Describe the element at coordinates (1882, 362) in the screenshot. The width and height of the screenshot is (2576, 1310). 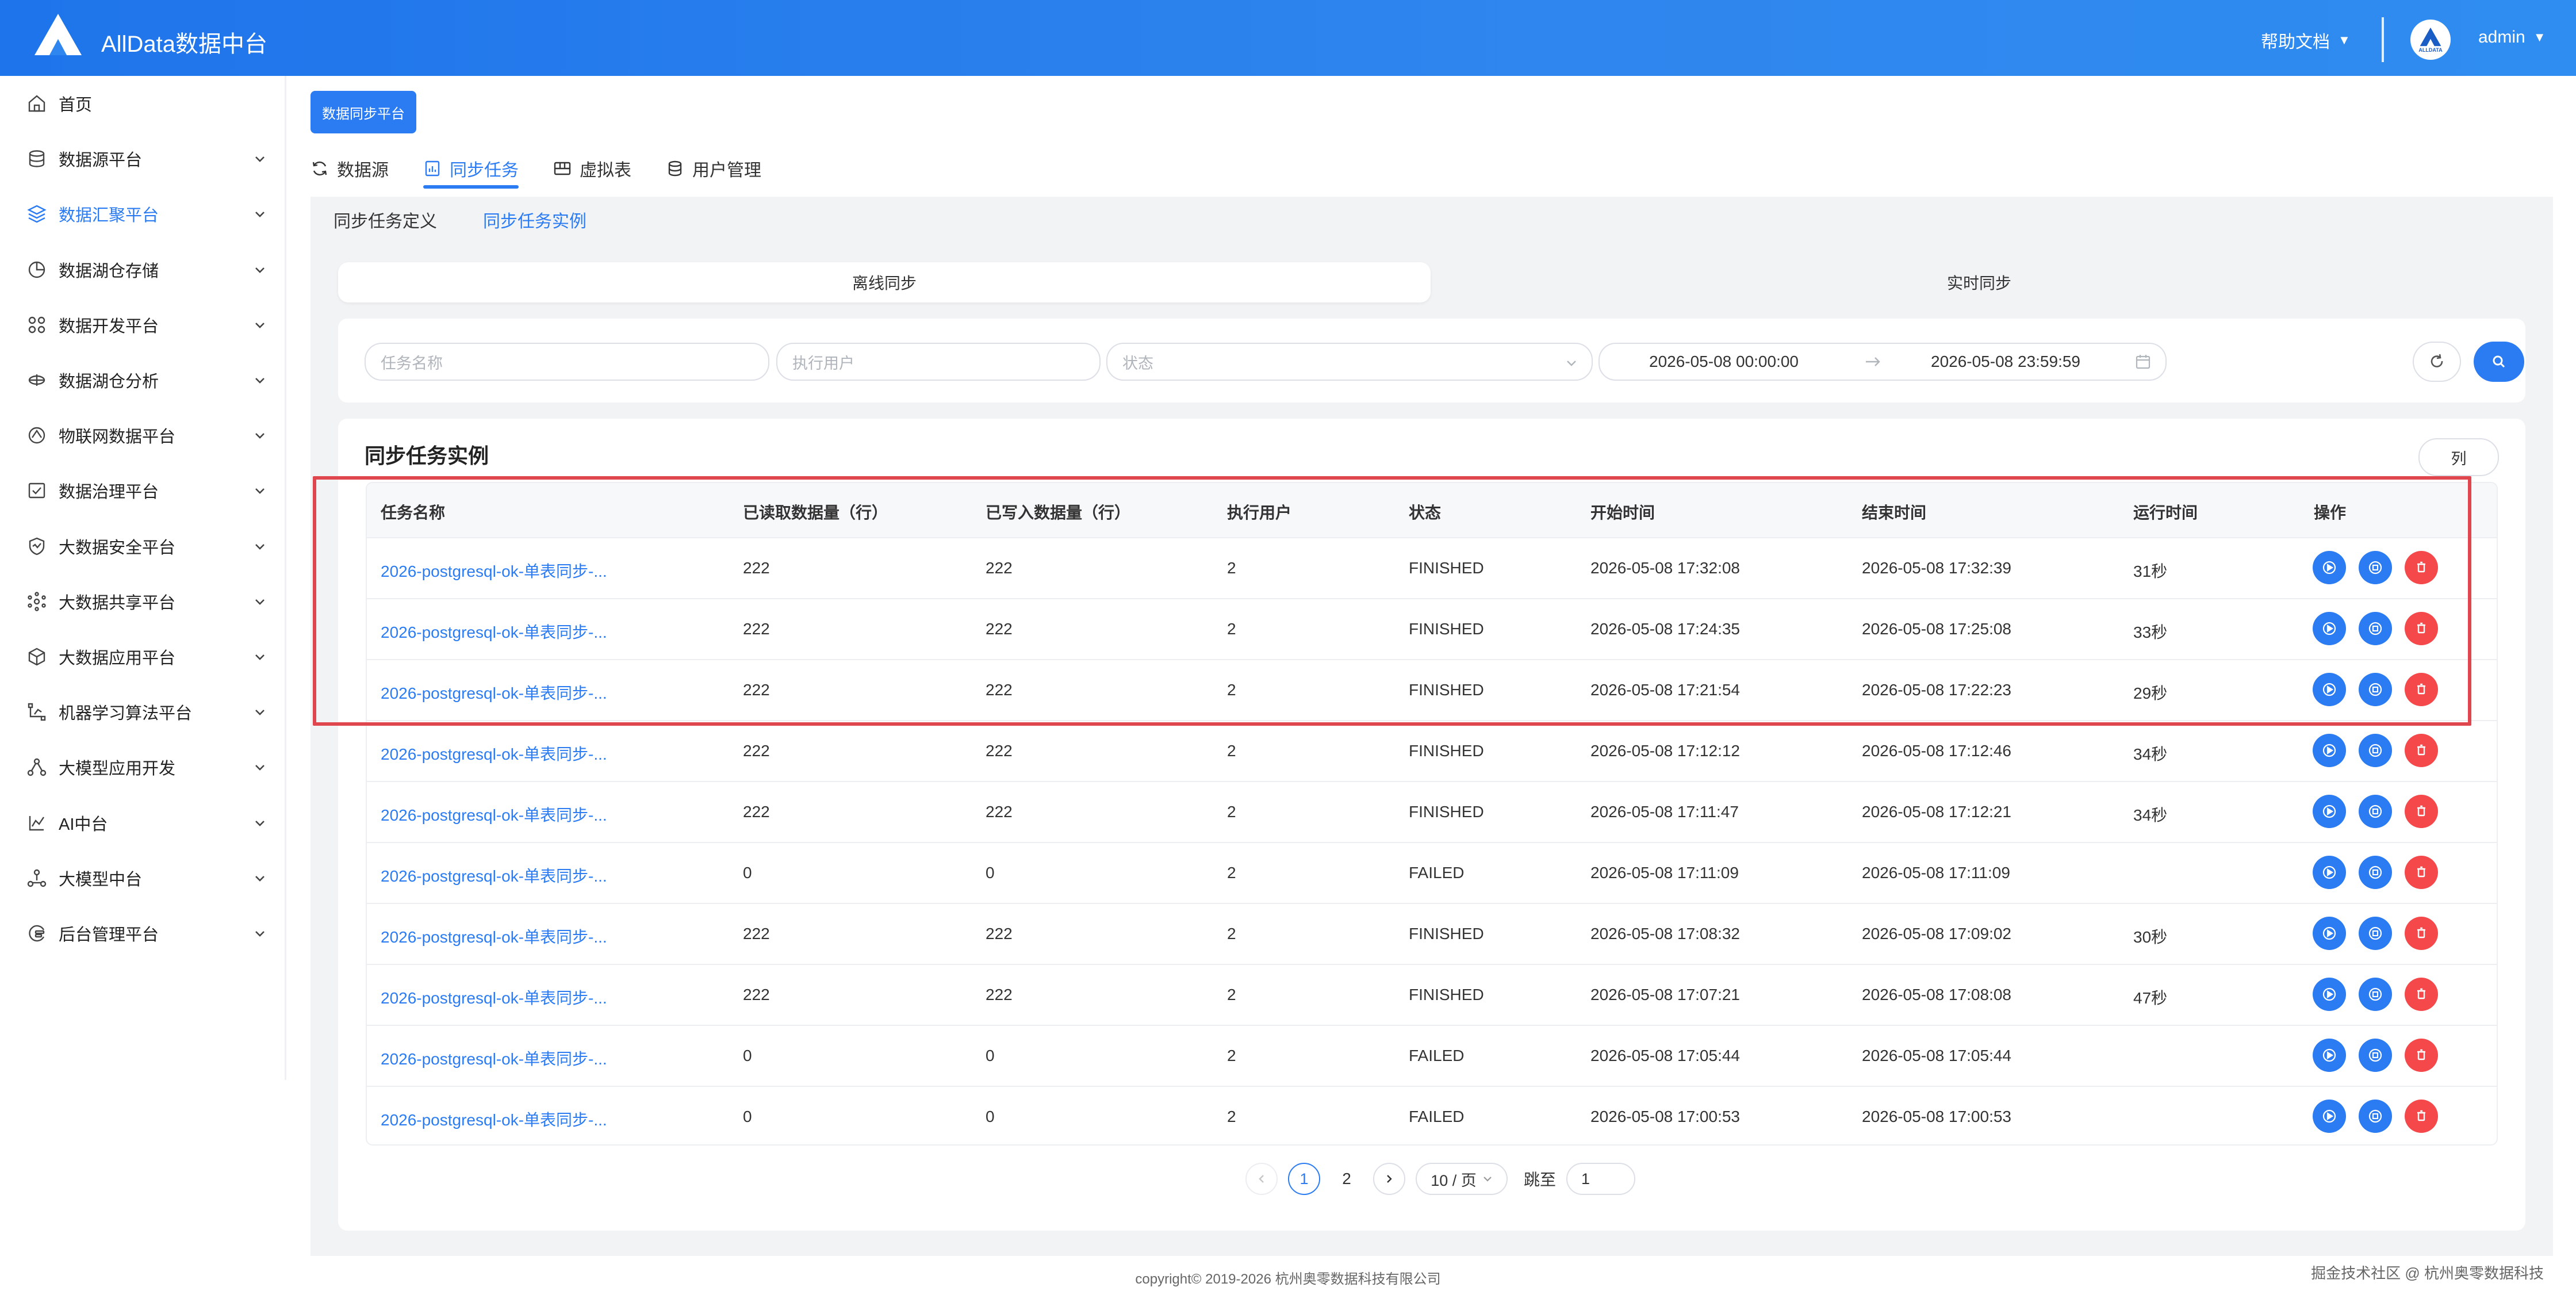
I see `date-range-picker: 2026-05-08 00:00:00 2026-05-08 23:59:59` at that location.